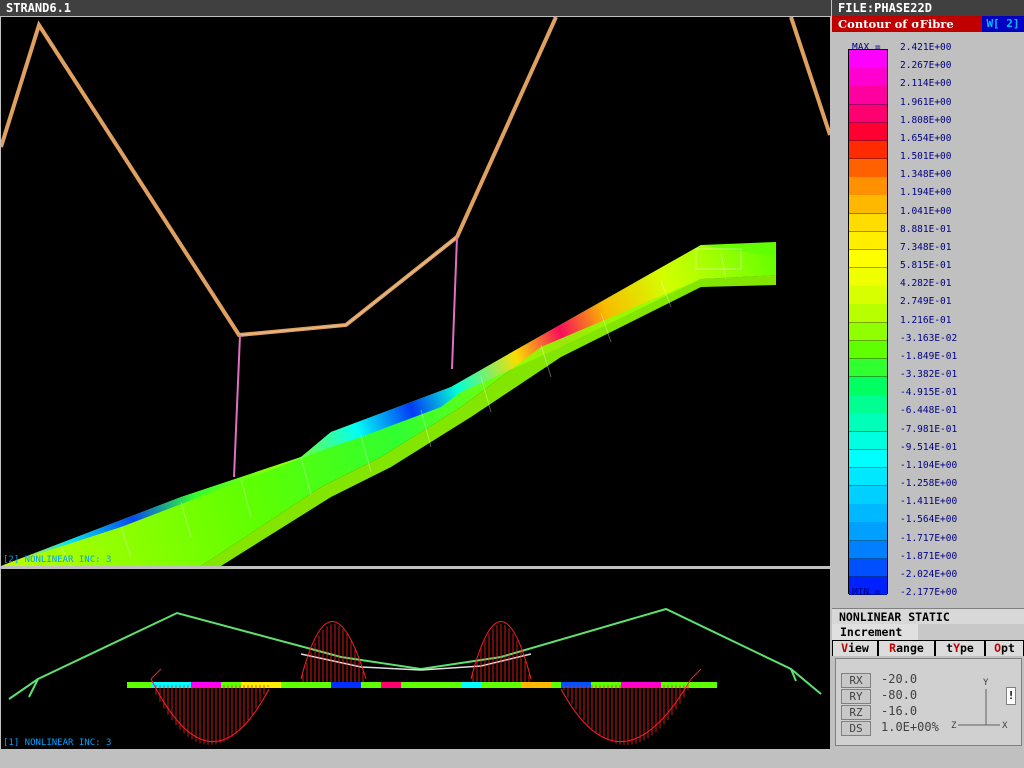 The height and width of the screenshot is (768, 1024). I want to click on increment-label: Increment, so click(875, 632).